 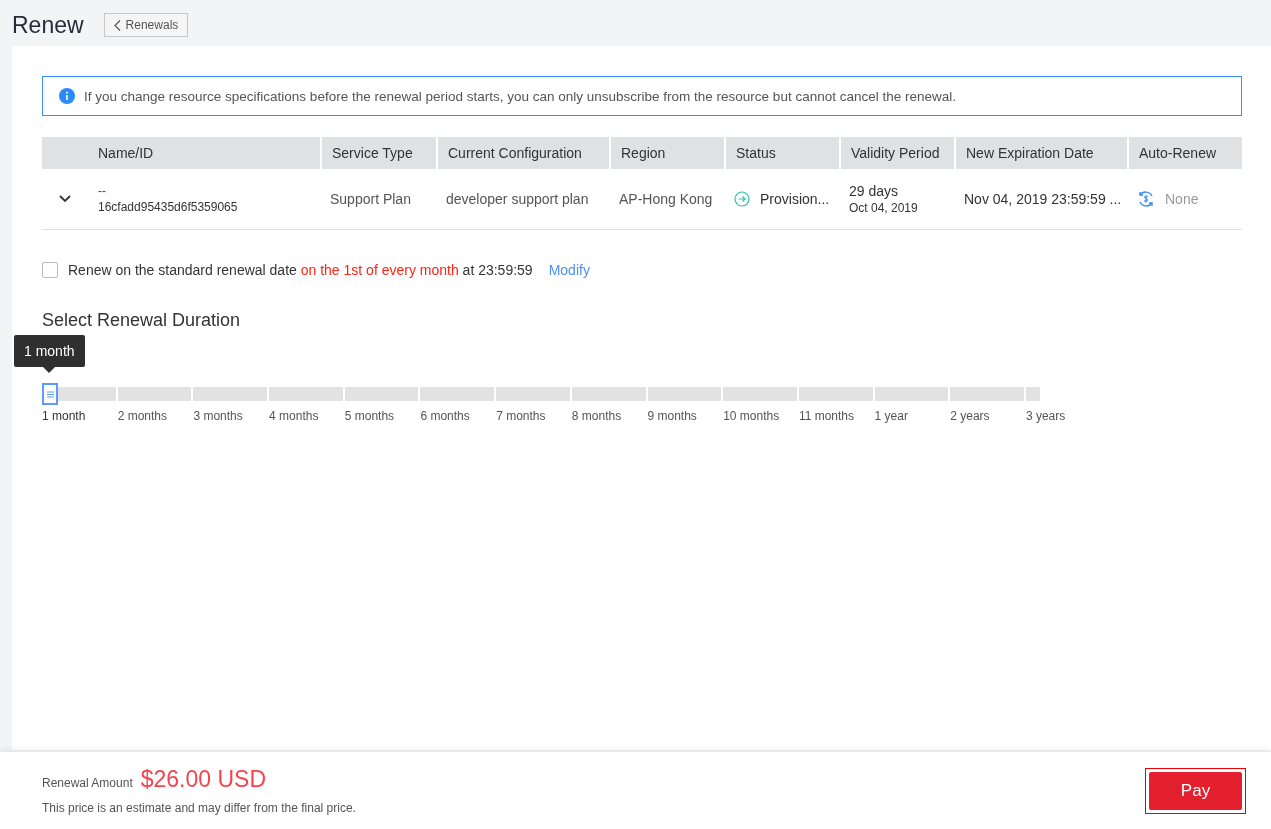 I want to click on column-header: Region, so click(x=666, y=153).